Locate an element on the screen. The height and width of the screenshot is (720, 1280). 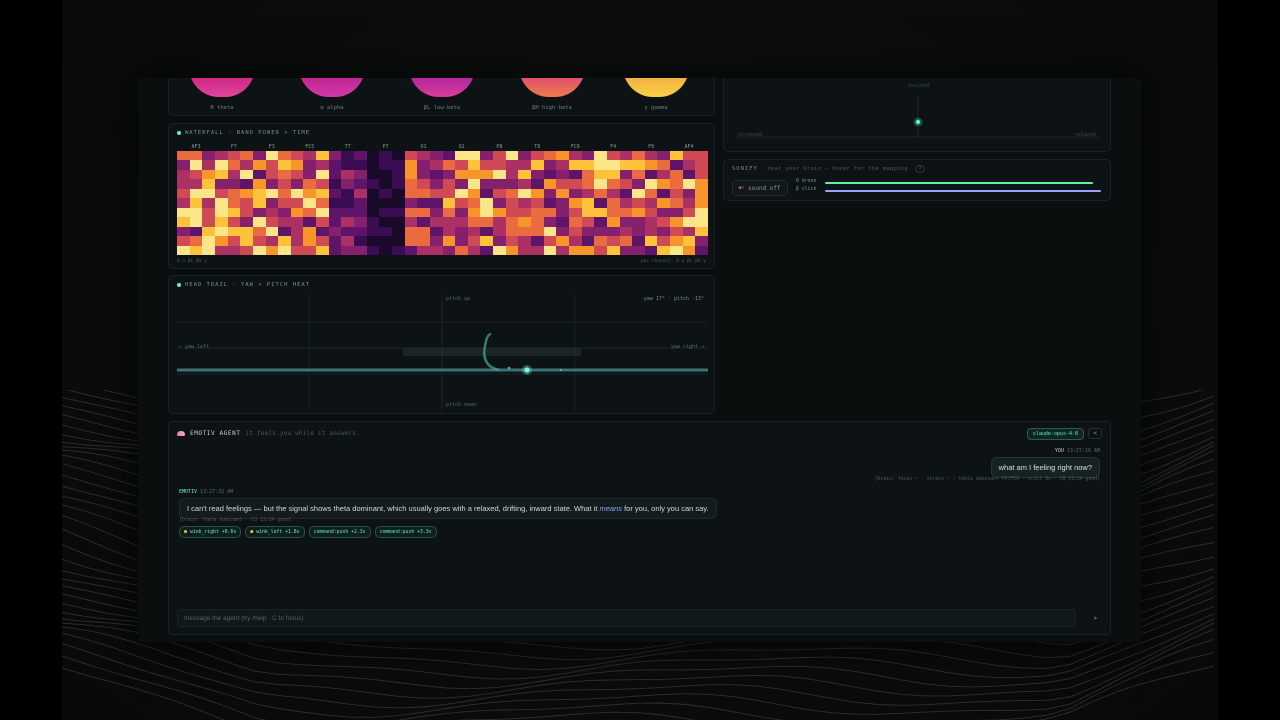
collapse-button: < is located at coordinates (1095, 433).